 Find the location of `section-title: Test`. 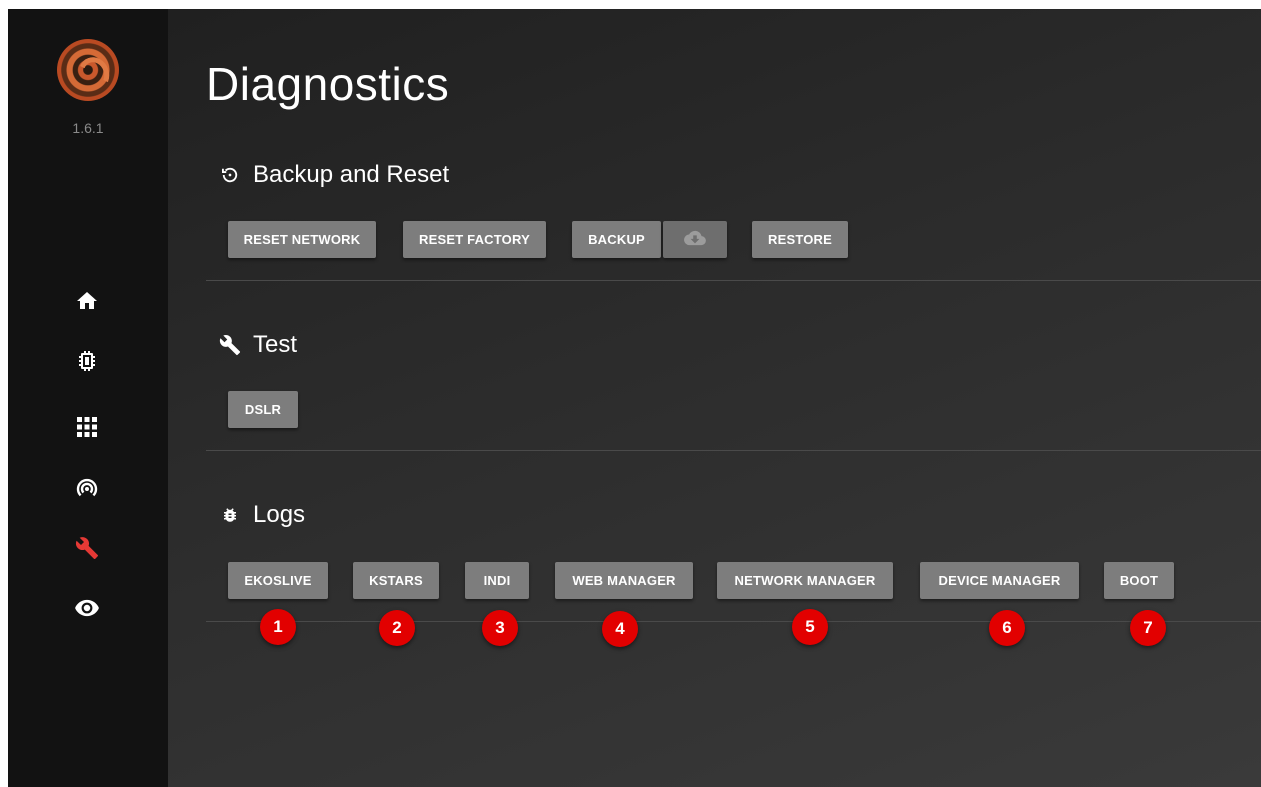

section-title: Test is located at coordinates (275, 344).